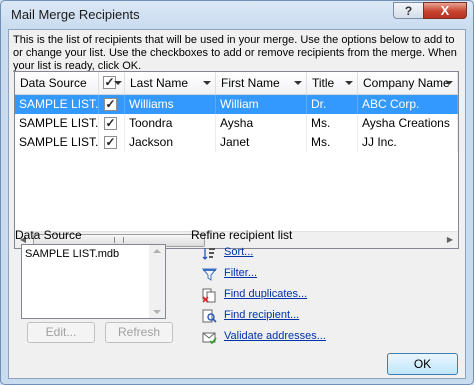 The width and height of the screenshot is (474, 385). Describe the element at coordinates (261, 123) in the screenshot. I see `cell-first-name: Aysha` at that location.